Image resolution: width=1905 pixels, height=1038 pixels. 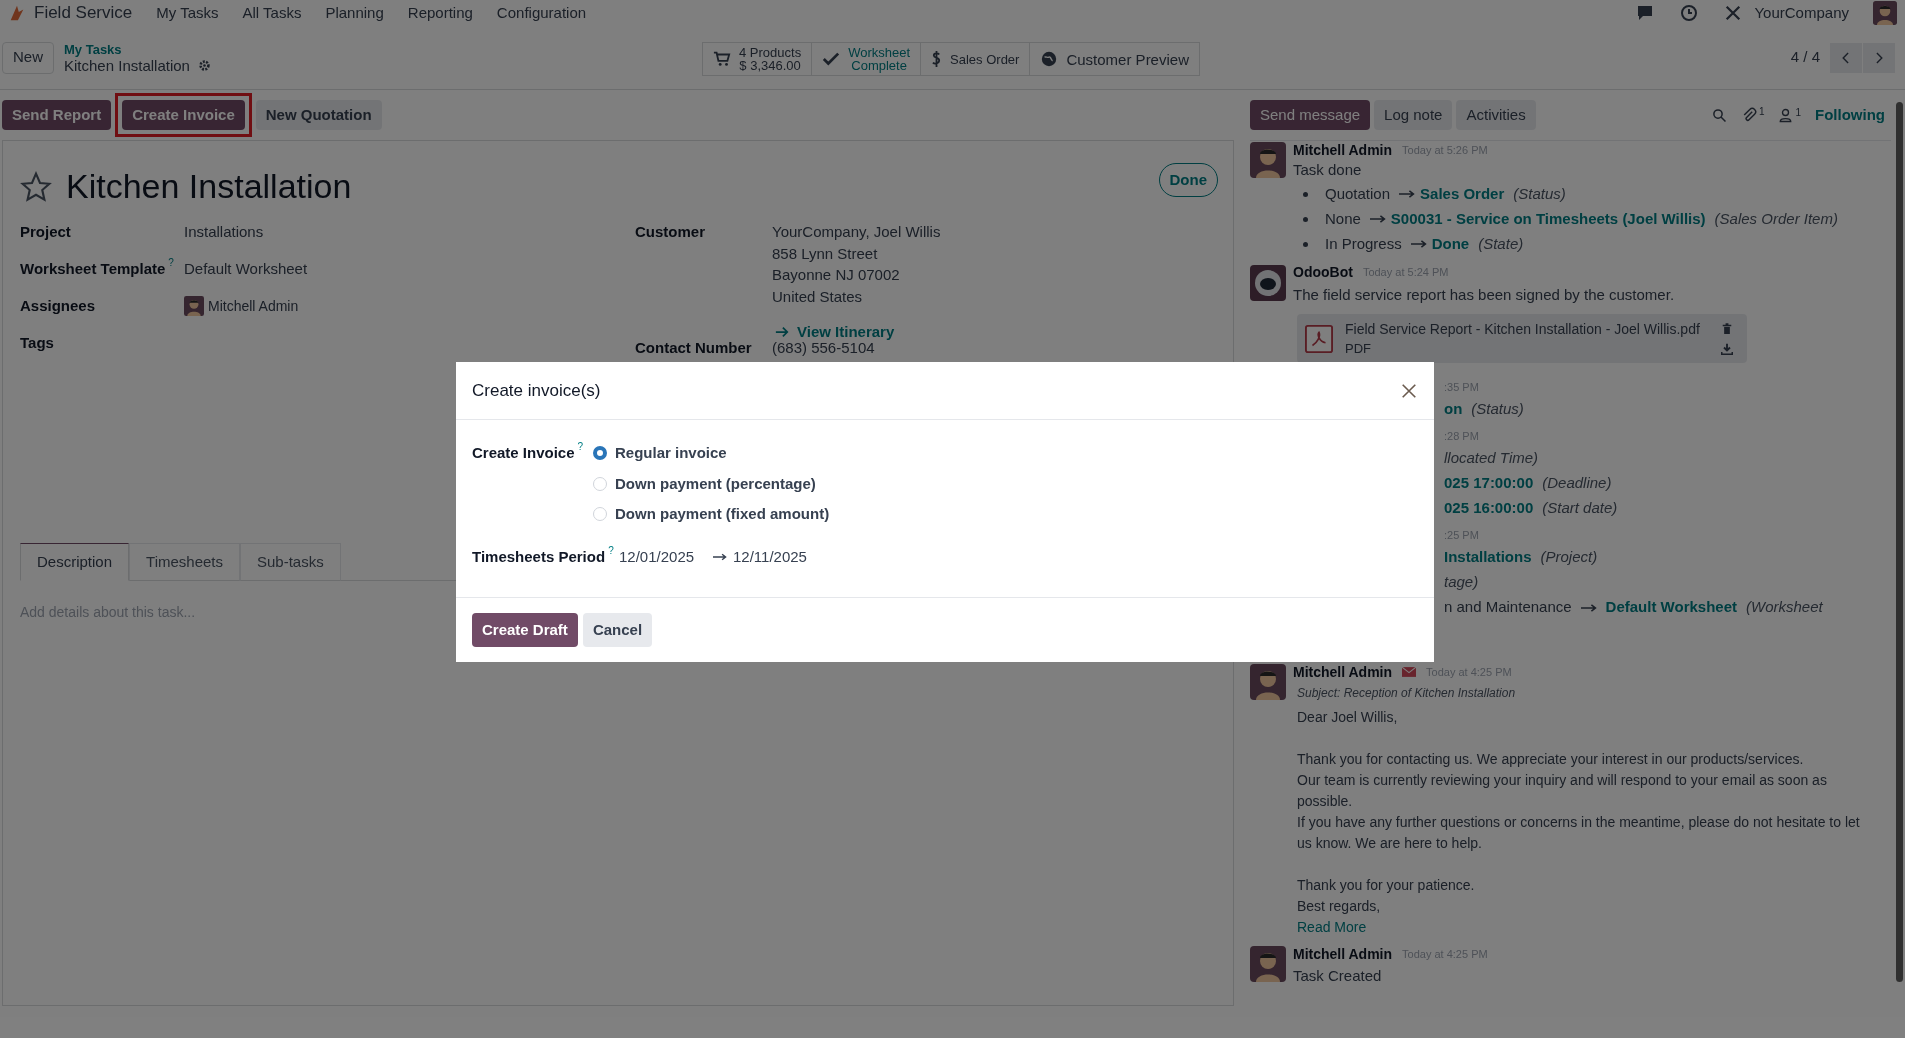 I want to click on action-button: New Quotation, so click(x=318, y=115).